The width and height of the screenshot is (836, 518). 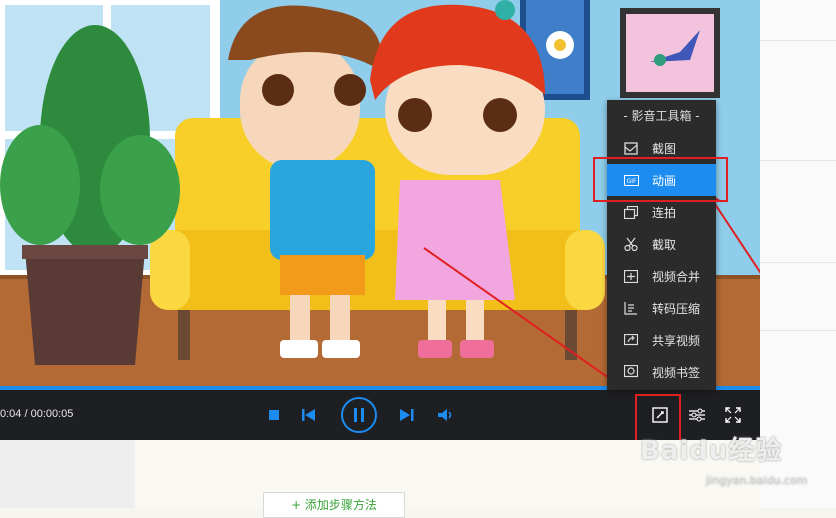 I want to click on menu-item-label: 视频书签, so click(x=676, y=372).